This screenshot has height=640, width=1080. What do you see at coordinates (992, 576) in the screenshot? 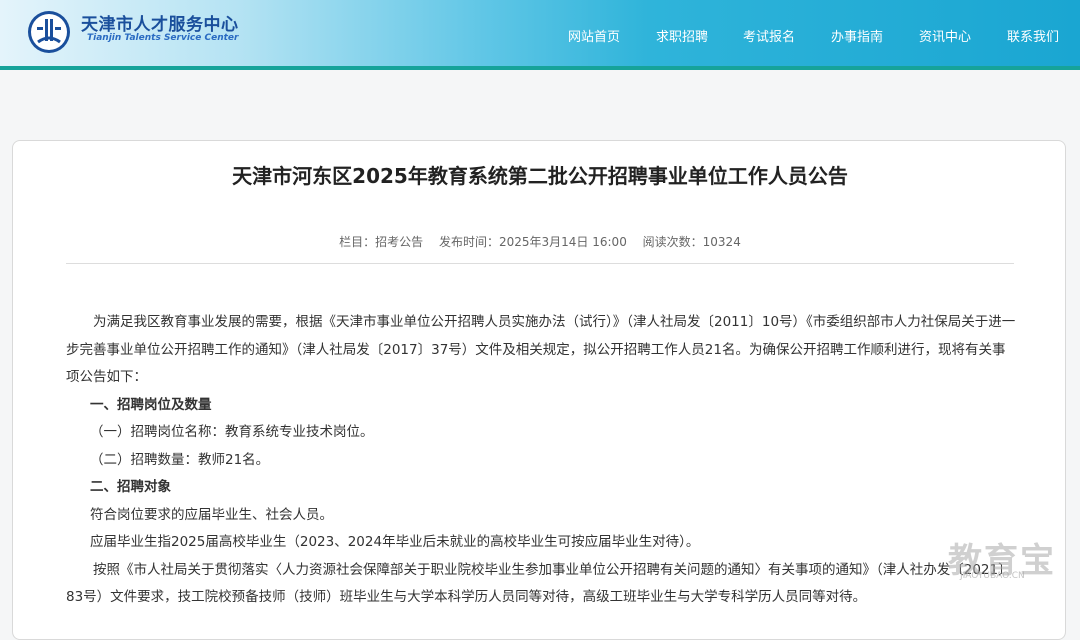
I see `watermark-url: JIAOYUBAO.CN` at bounding box center [992, 576].